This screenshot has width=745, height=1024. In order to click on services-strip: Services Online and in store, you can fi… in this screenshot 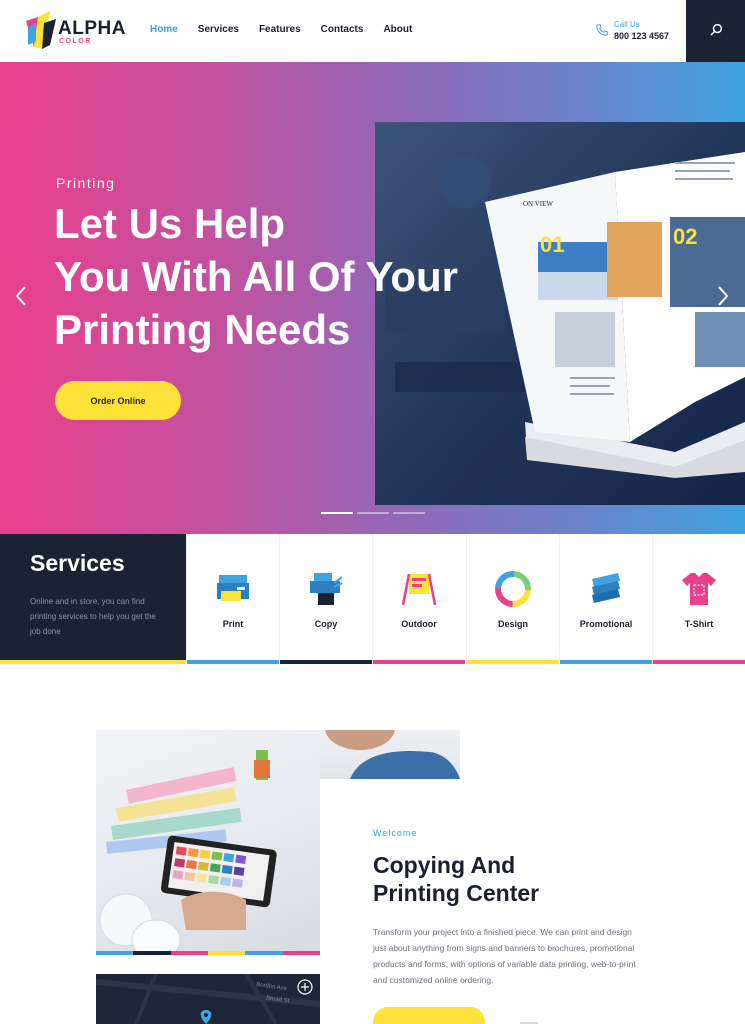, I will do `click(372, 599)`.